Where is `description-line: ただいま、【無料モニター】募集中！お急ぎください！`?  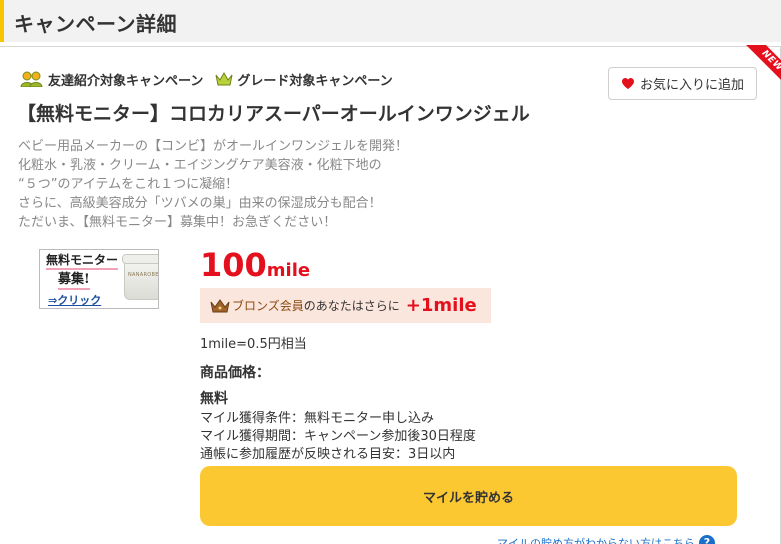
description-line: ただいま、【無料モニター】募集中！お急ぎください！ is located at coordinates (177, 222).